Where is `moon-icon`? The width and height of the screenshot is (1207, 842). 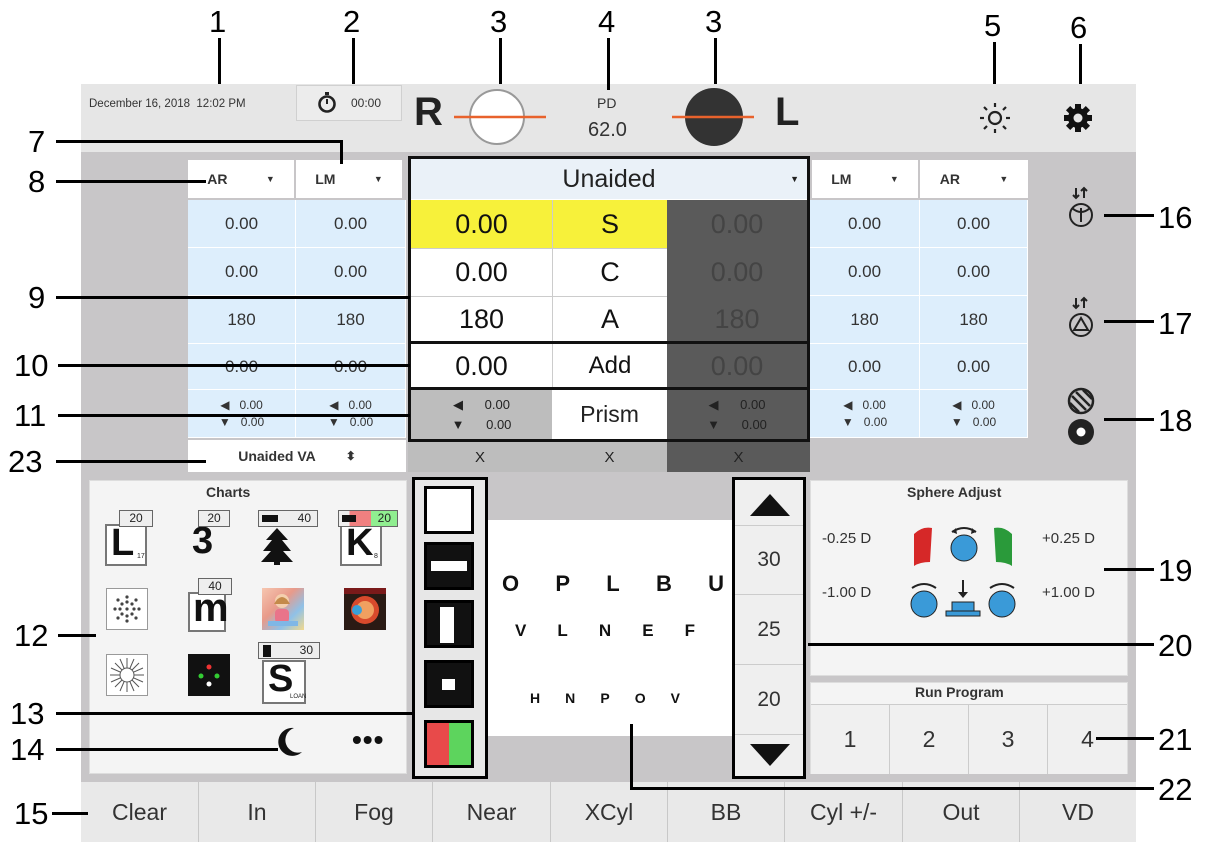
moon-icon is located at coordinates (290, 742).